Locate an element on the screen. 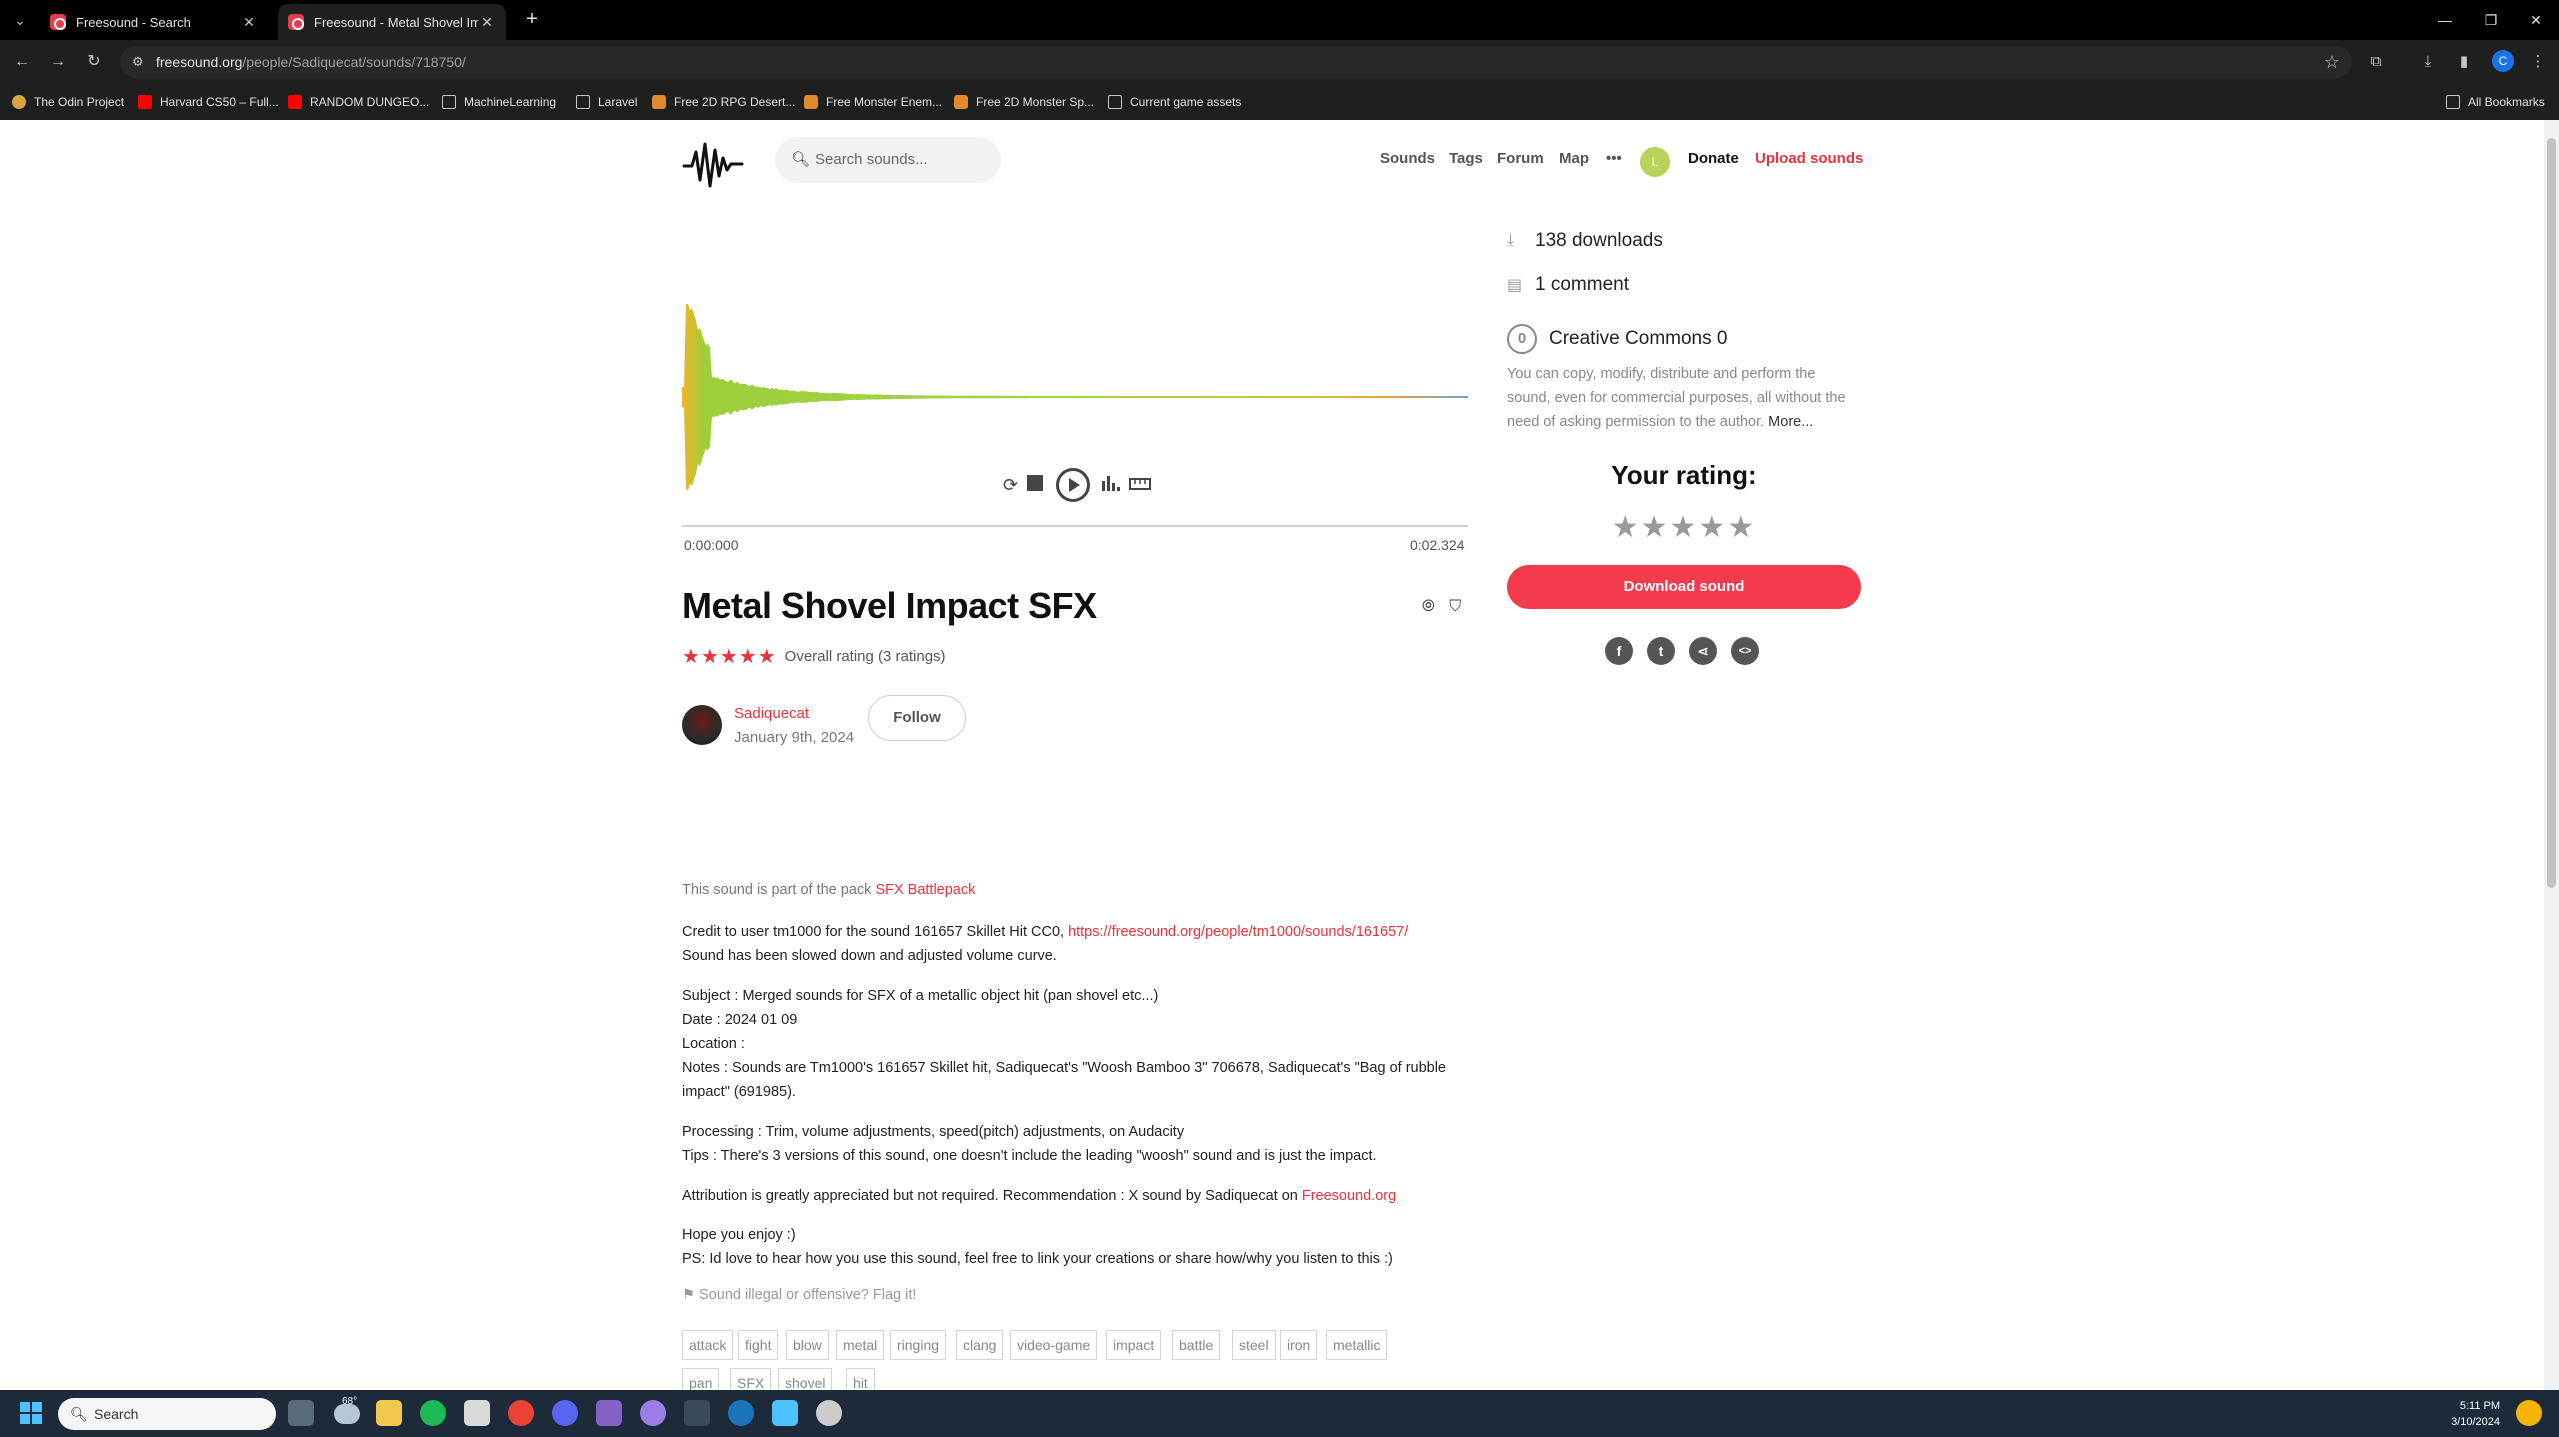 This screenshot has height=1437, width=2559. tag-battle: battle is located at coordinates (1196, 1345).